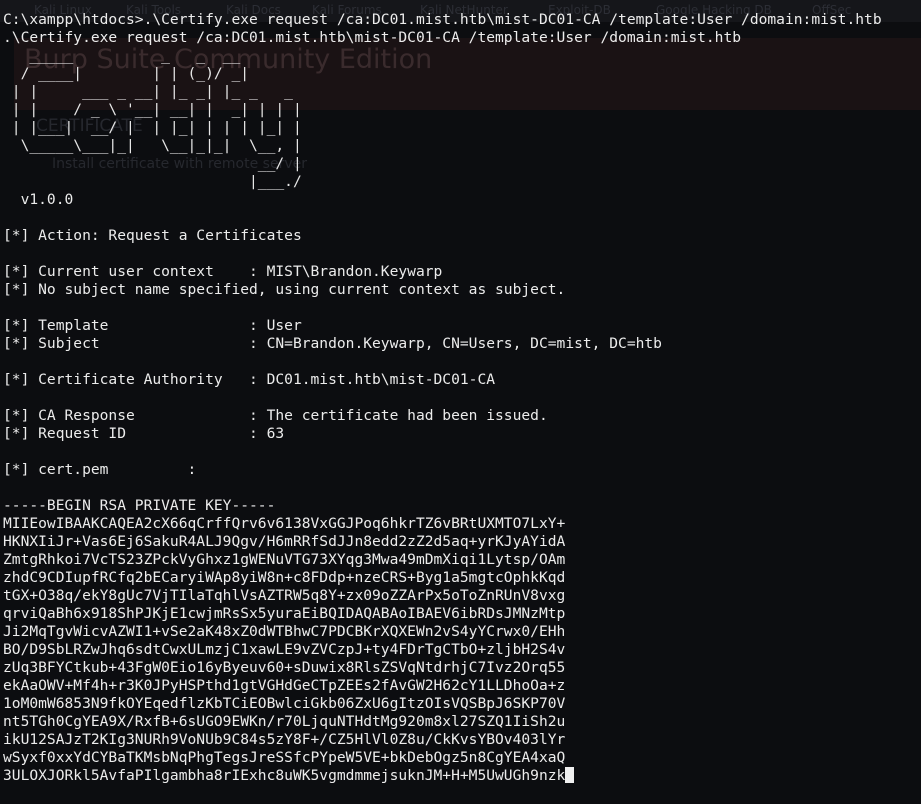 The image size is (921, 804). What do you see at coordinates (152, 325) in the screenshot?
I see `status-line: [*] Template : User` at bounding box center [152, 325].